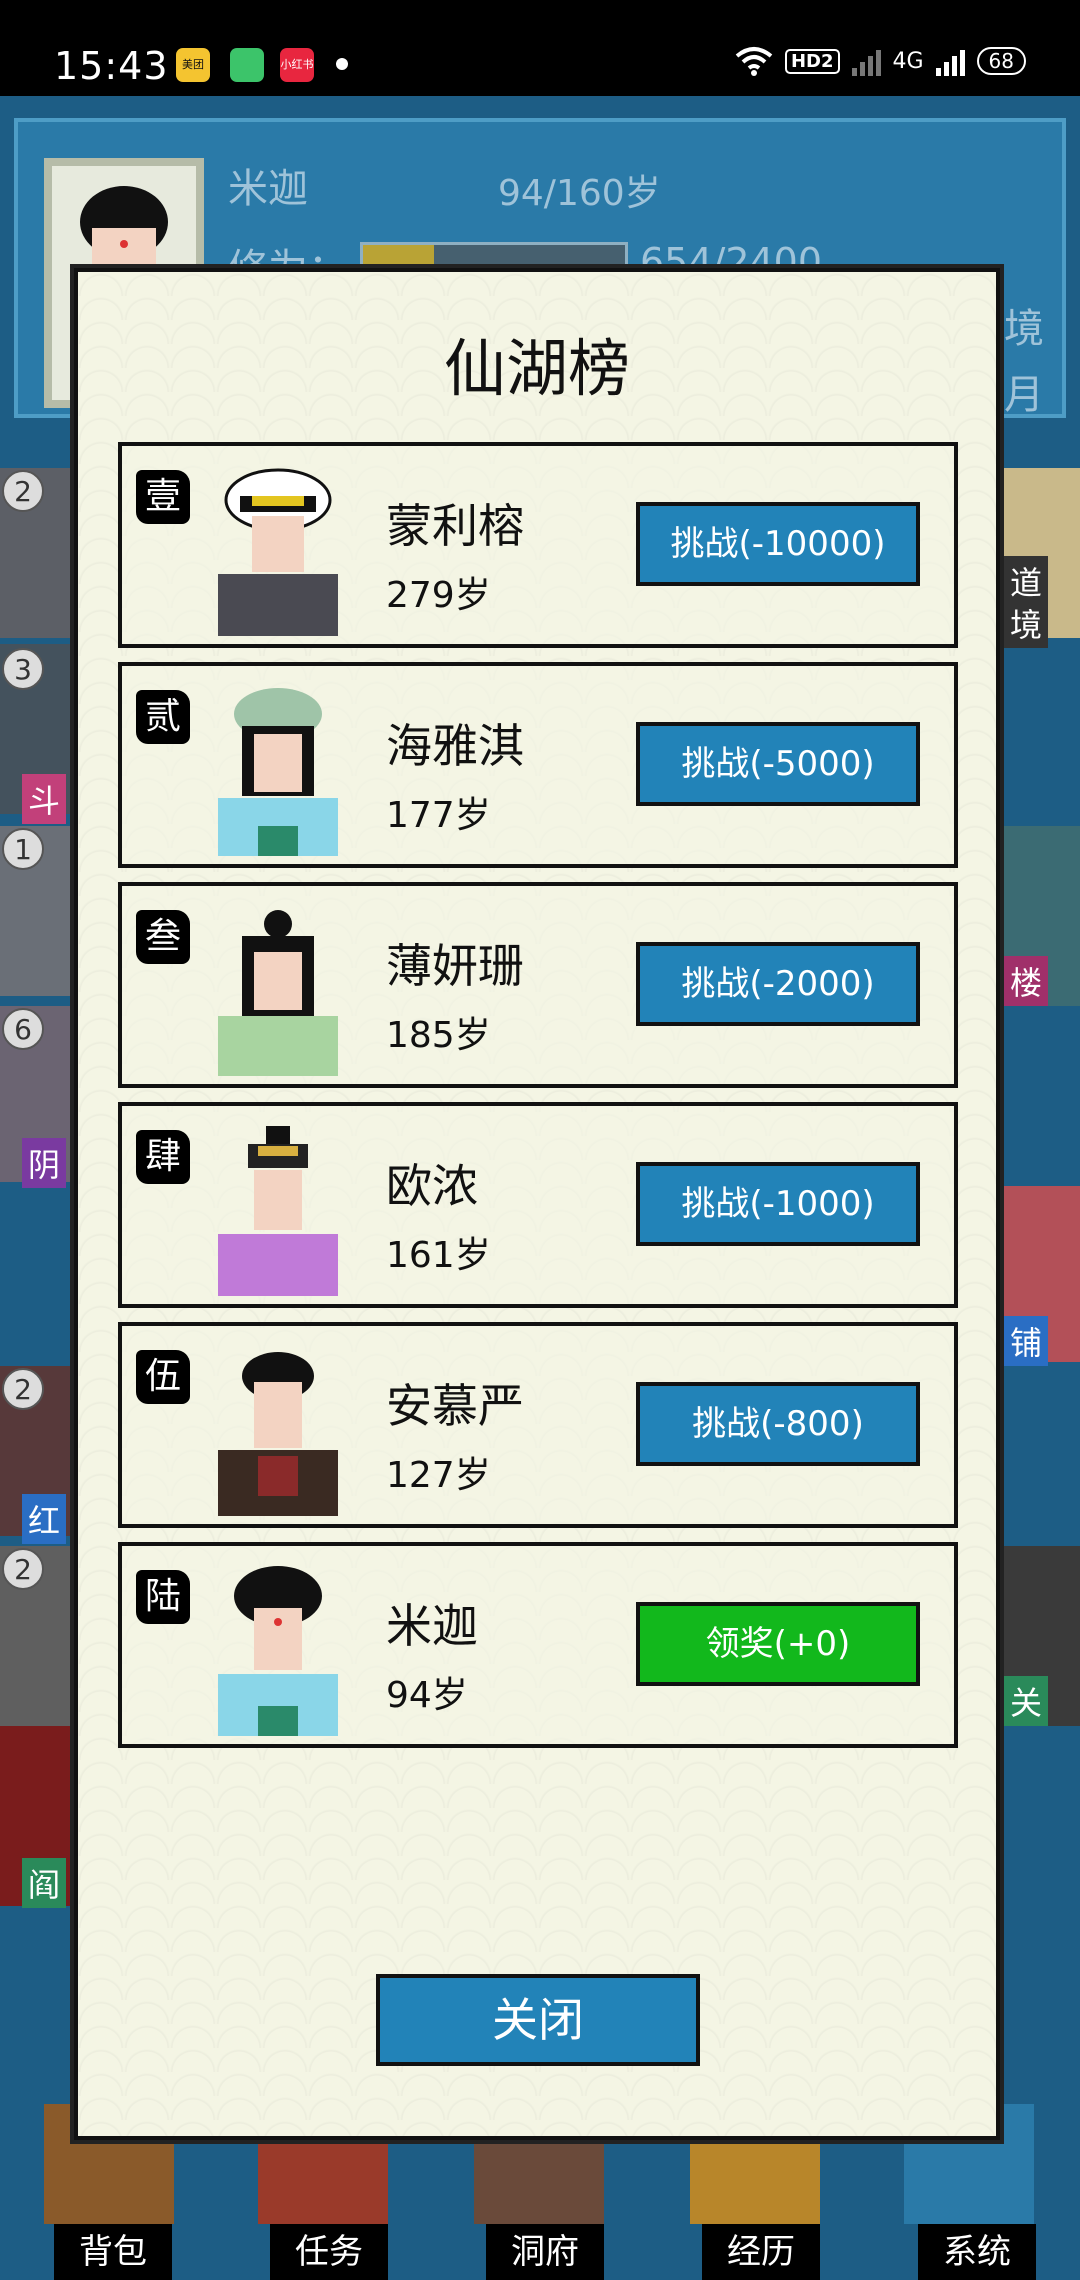  What do you see at coordinates (1026, 981) in the screenshot?
I see `right-tag-3: 楼` at bounding box center [1026, 981].